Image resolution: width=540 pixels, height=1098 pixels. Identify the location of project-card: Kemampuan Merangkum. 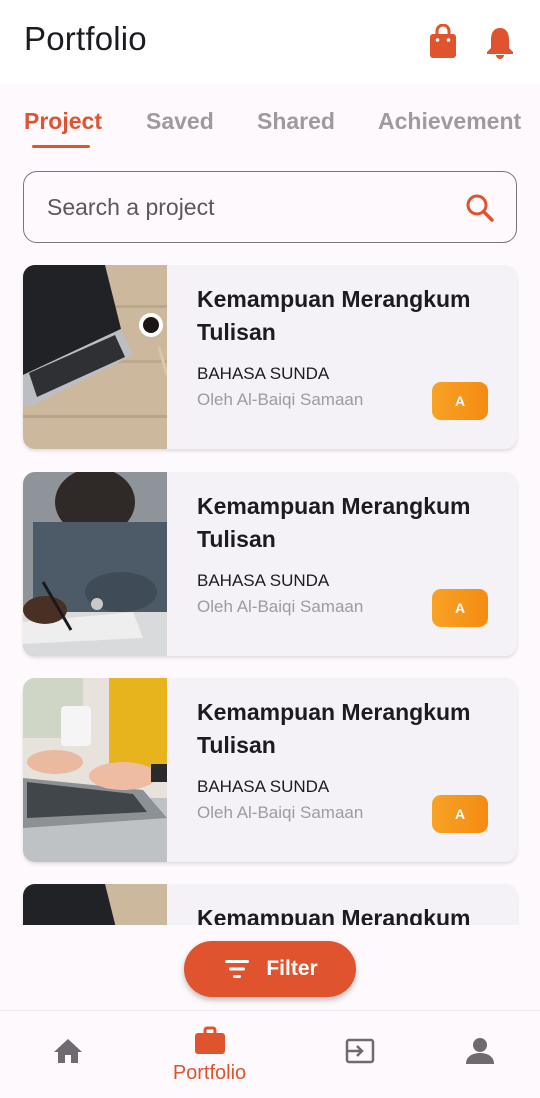
(270, 904).